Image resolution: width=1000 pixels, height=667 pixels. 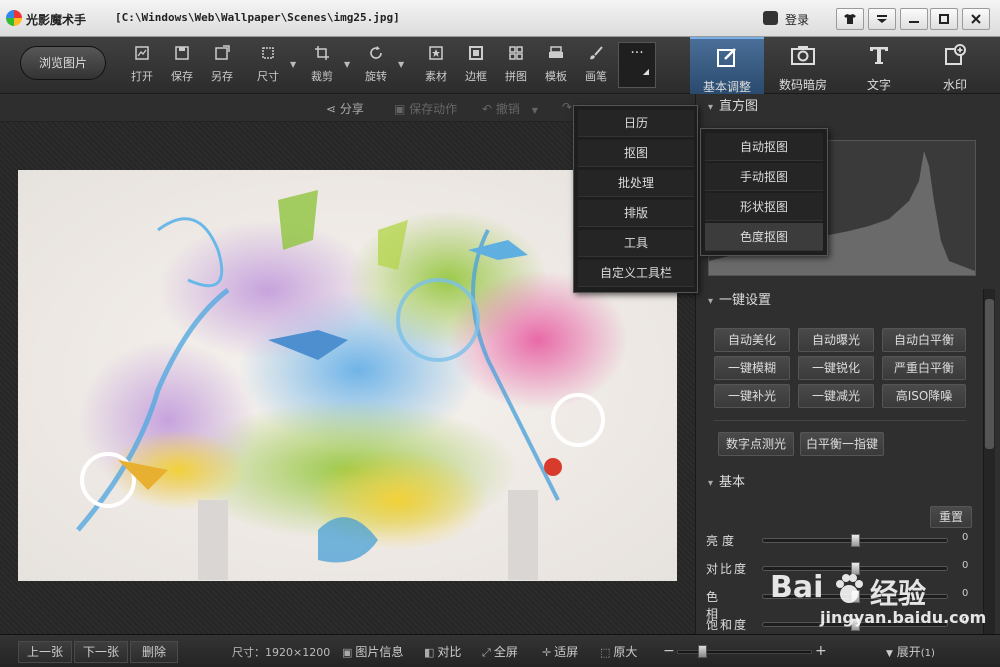 I want to click on auto-white-balance-button: 自动白平衡, so click(x=924, y=340).